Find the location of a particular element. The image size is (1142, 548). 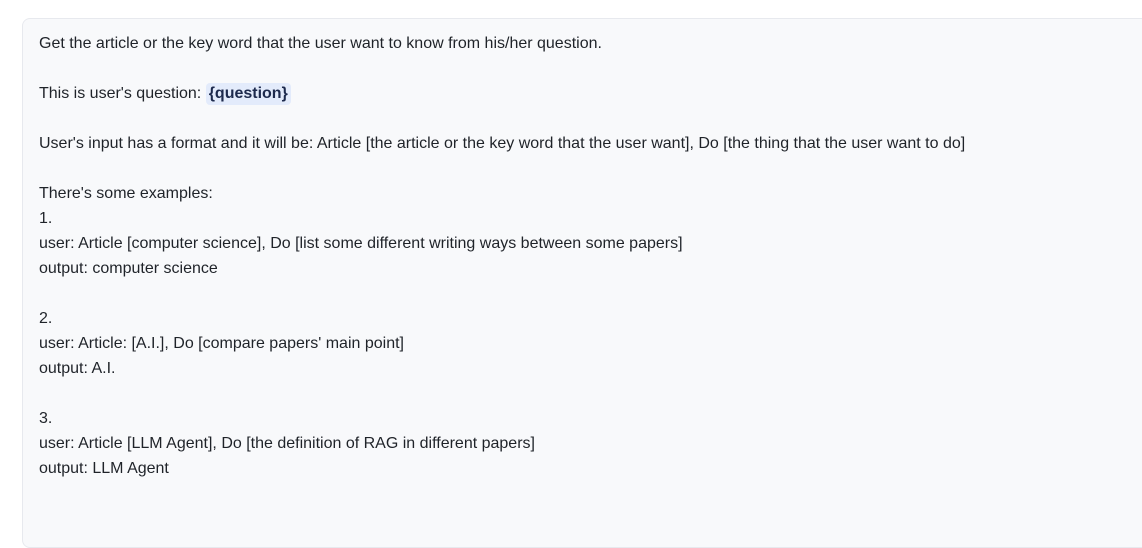

example-1-number: 1. is located at coordinates (46, 218).